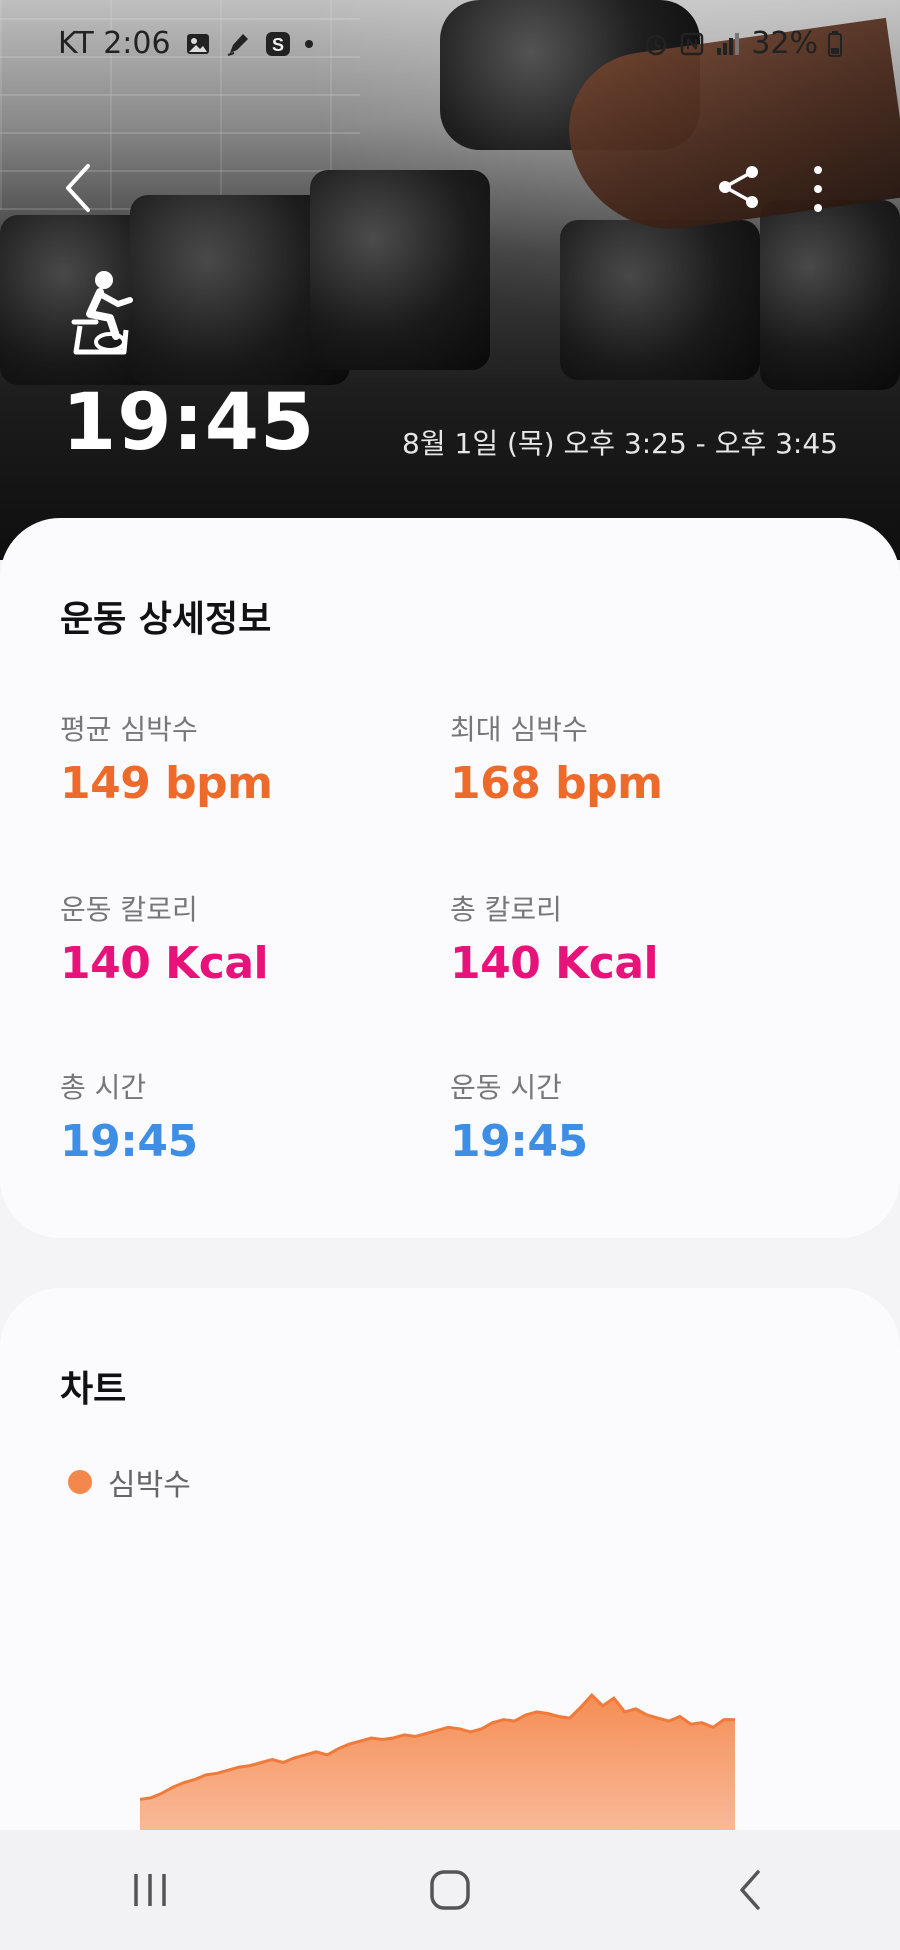  I want to click on metric-total-time: 총 시간 19:45, so click(129, 1116).